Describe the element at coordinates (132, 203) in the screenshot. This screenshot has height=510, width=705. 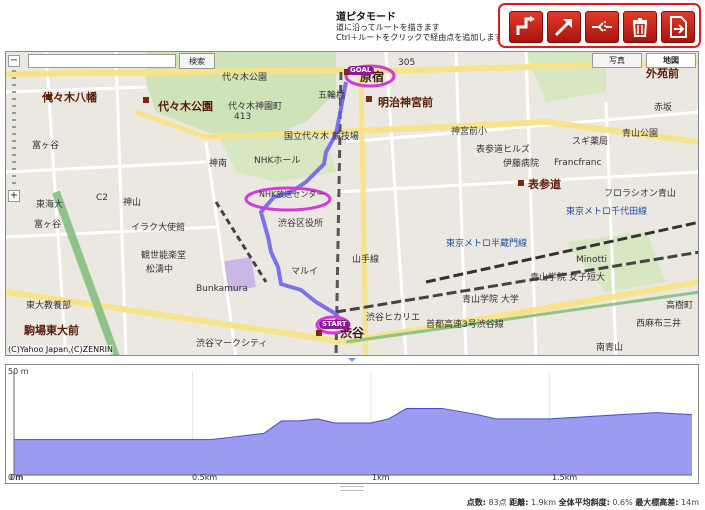
I see `kamiyama-label: 神山` at that location.